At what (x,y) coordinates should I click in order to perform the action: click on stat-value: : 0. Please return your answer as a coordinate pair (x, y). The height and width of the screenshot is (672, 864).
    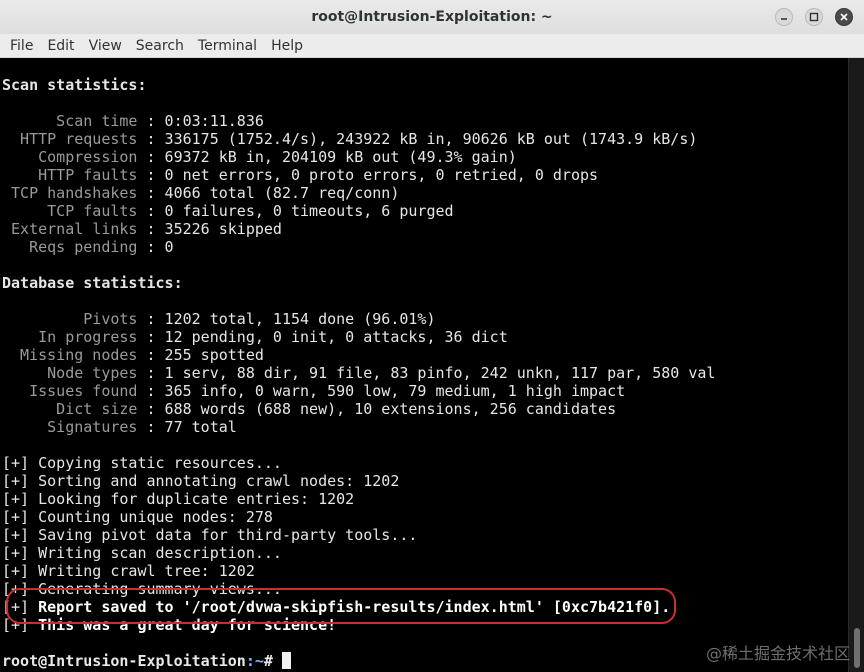
    Looking at the image, I should click on (155, 247).